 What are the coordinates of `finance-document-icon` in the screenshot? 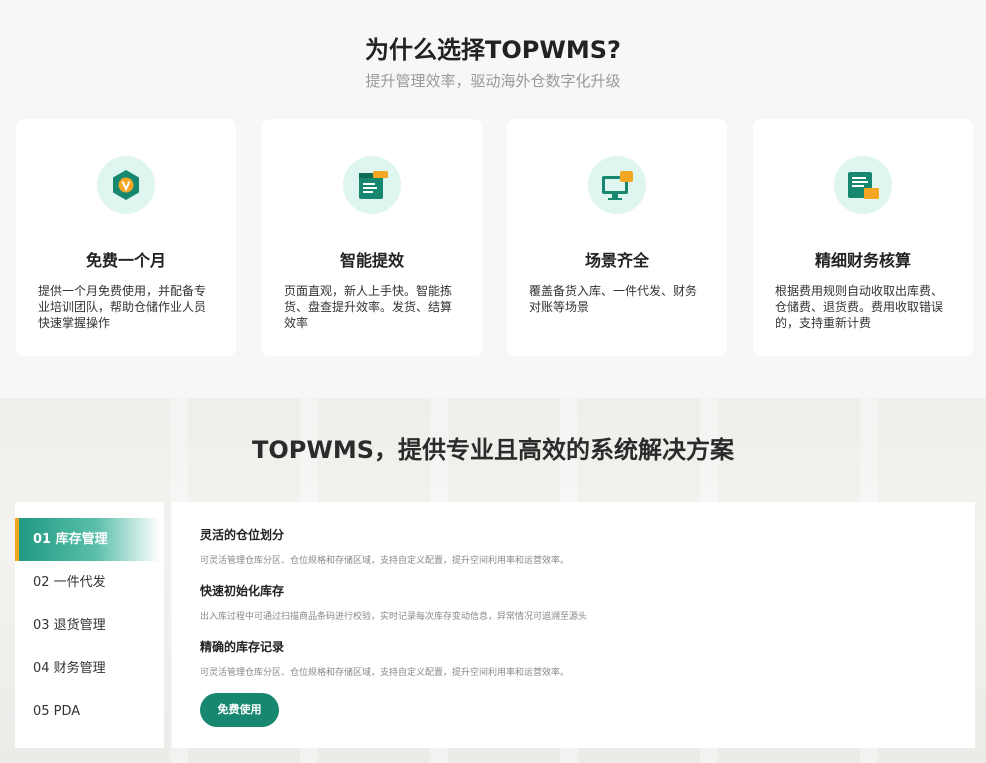 It's located at (863, 185).